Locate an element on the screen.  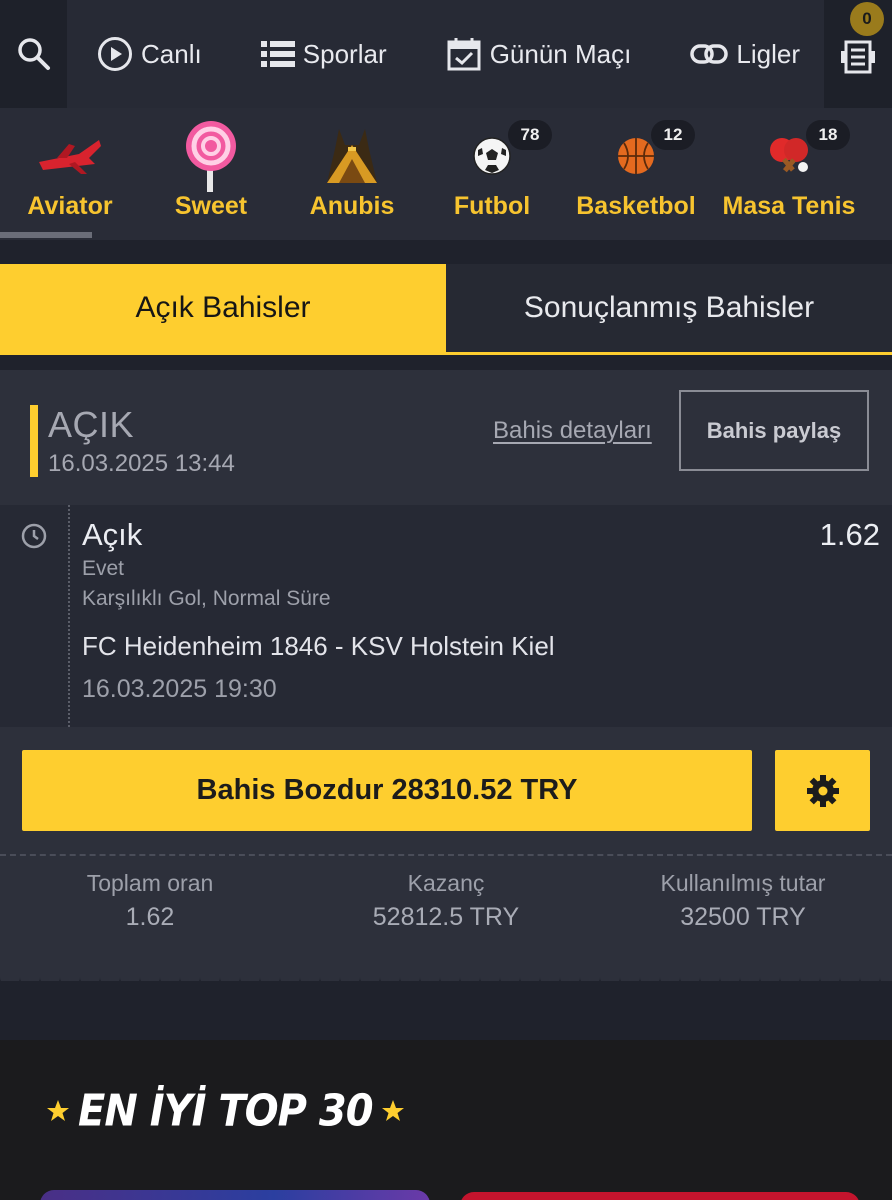
selection-market: Karşılıklı Gol, Normal Süre is located at coordinates (206, 598).